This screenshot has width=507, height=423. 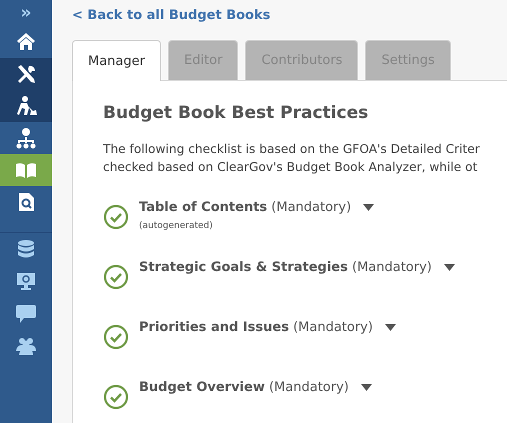 What do you see at coordinates (290, 167) in the screenshot?
I see `description-text: checked based on ClearGov's Budget Book Analyzer, while ot` at bounding box center [290, 167].